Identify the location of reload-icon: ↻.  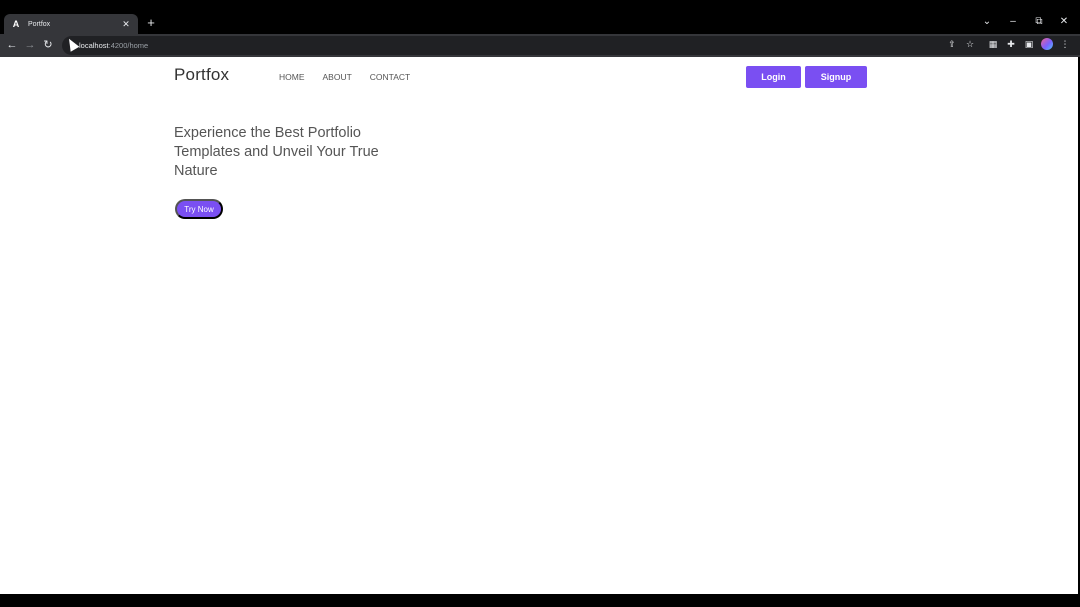
(48, 45).